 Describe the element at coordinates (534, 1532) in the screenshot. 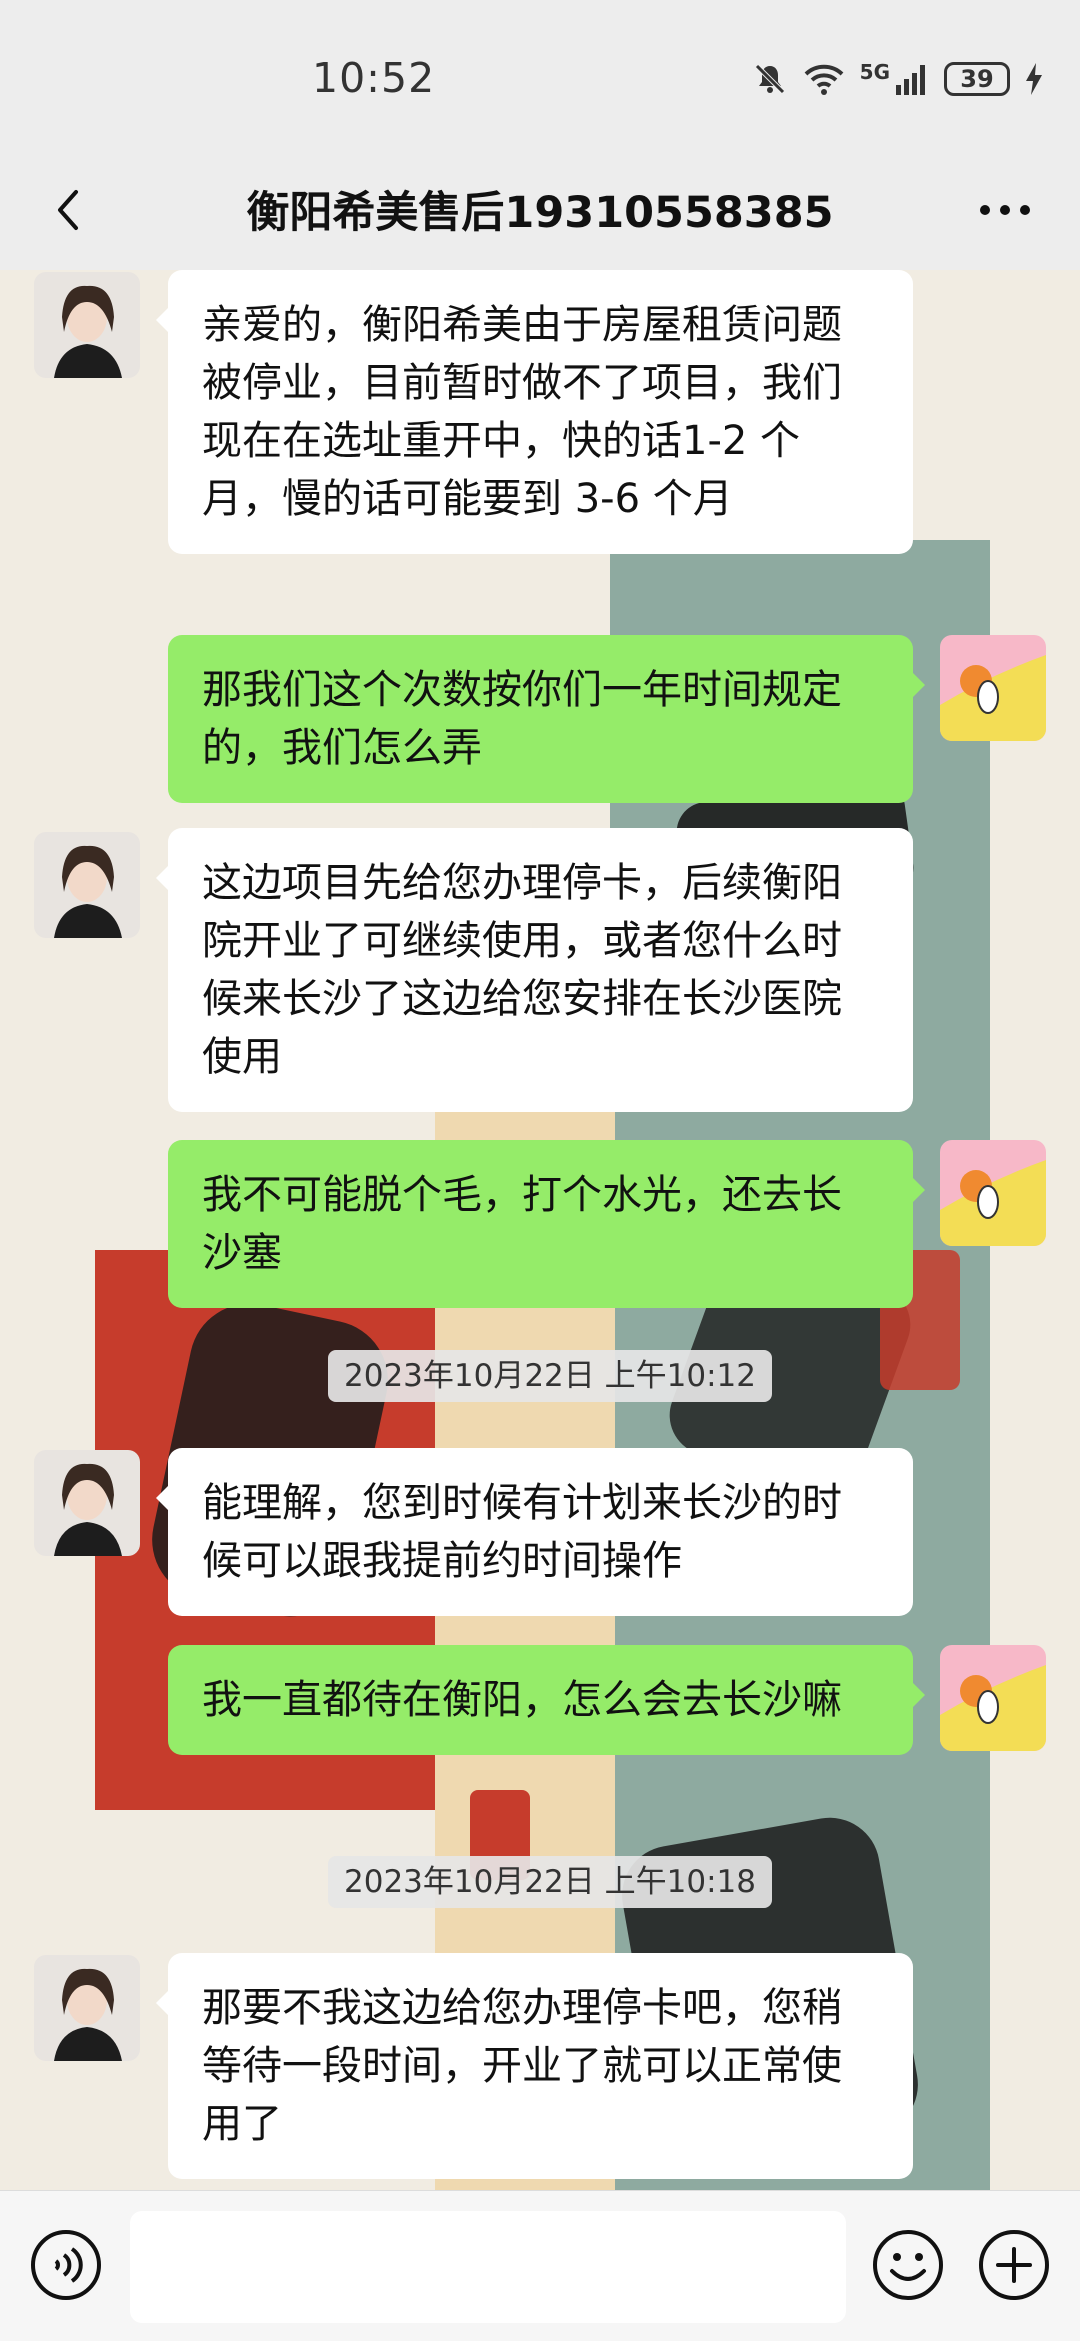

I see `message-bubble: 能理解，您到时候有计划来长沙的时候可以跟我提前约时间操作` at that location.